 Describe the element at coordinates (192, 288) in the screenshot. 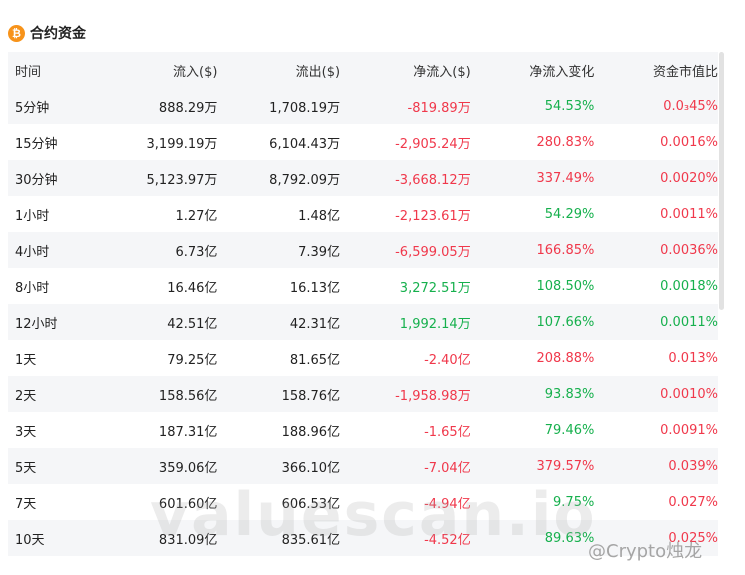

I see `cell-inflow: 16.46亿` at that location.